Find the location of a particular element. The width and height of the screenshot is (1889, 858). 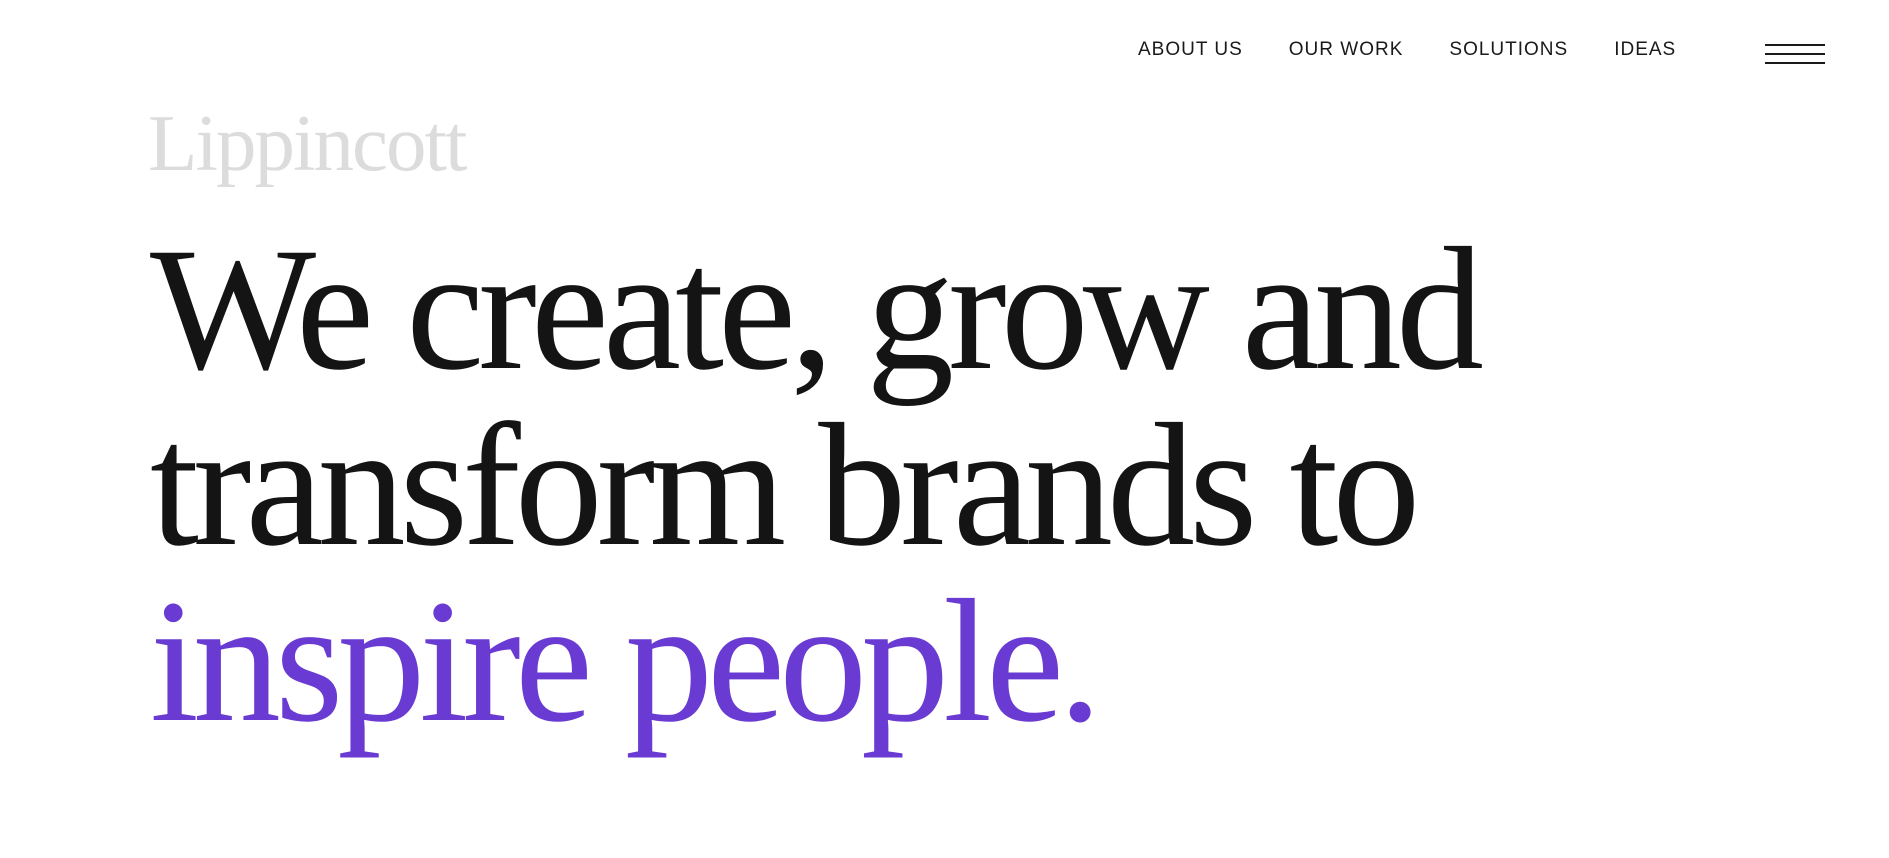

top-navigation: ABOUT US OUR WORK SOLUTIONS IDEAS is located at coordinates (1407, 49).